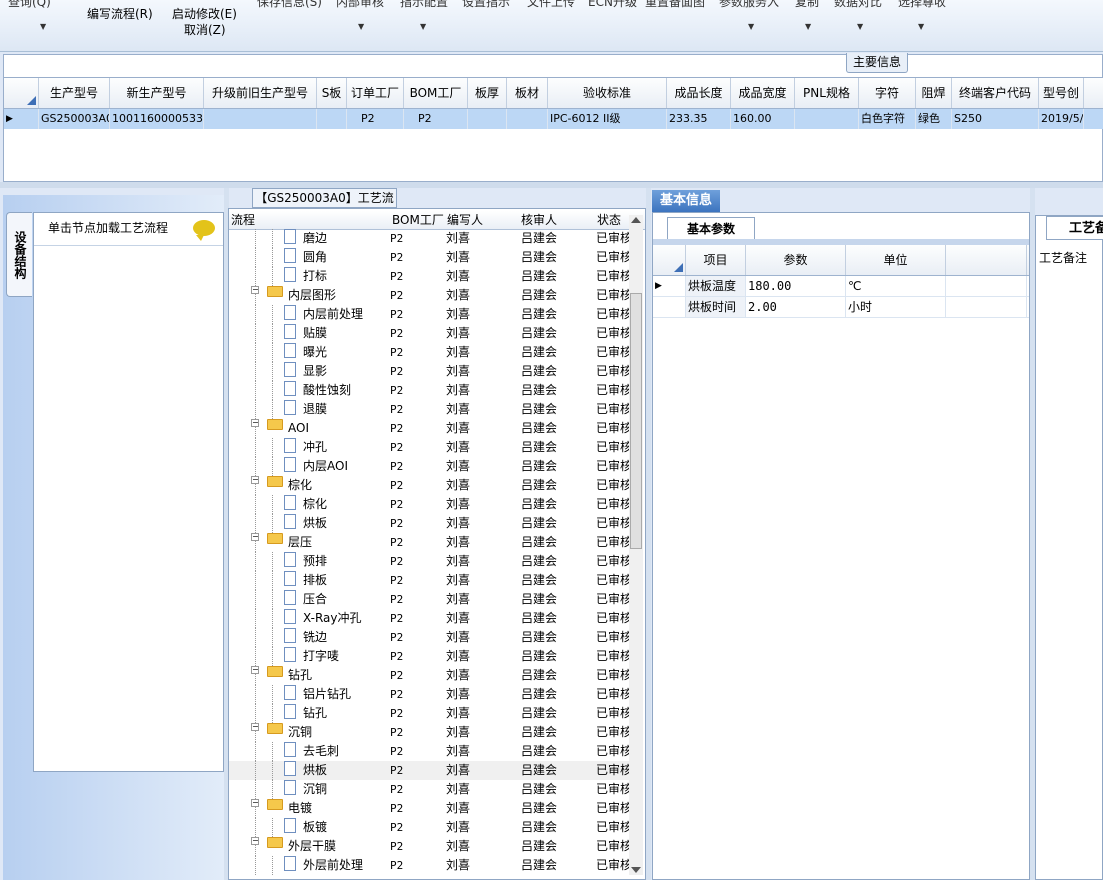 This screenshot has width=1103, height=880. Describe the element at coordinates (858, 5) in the screenshot. I see `toolbar-compare: 数据对比` at that location.